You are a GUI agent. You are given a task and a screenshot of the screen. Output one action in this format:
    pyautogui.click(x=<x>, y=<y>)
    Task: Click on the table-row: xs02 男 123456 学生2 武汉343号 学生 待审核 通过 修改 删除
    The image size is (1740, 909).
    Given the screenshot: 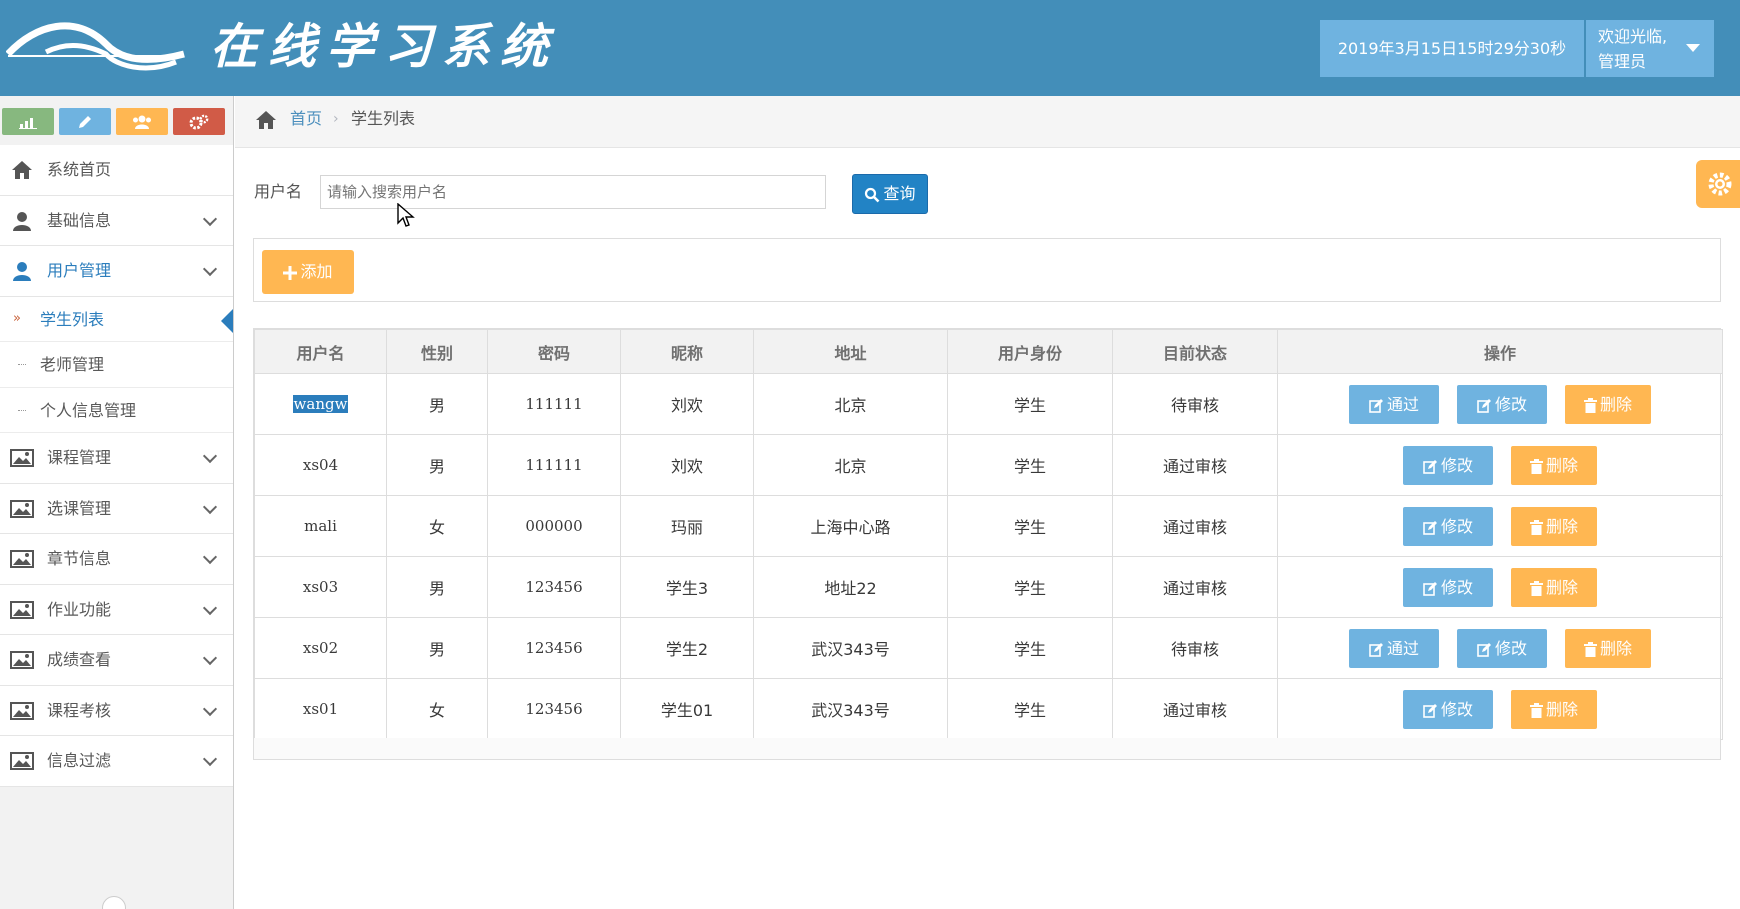 What is the action you would take?
    pyautogui.click(x=988, y=648)
    